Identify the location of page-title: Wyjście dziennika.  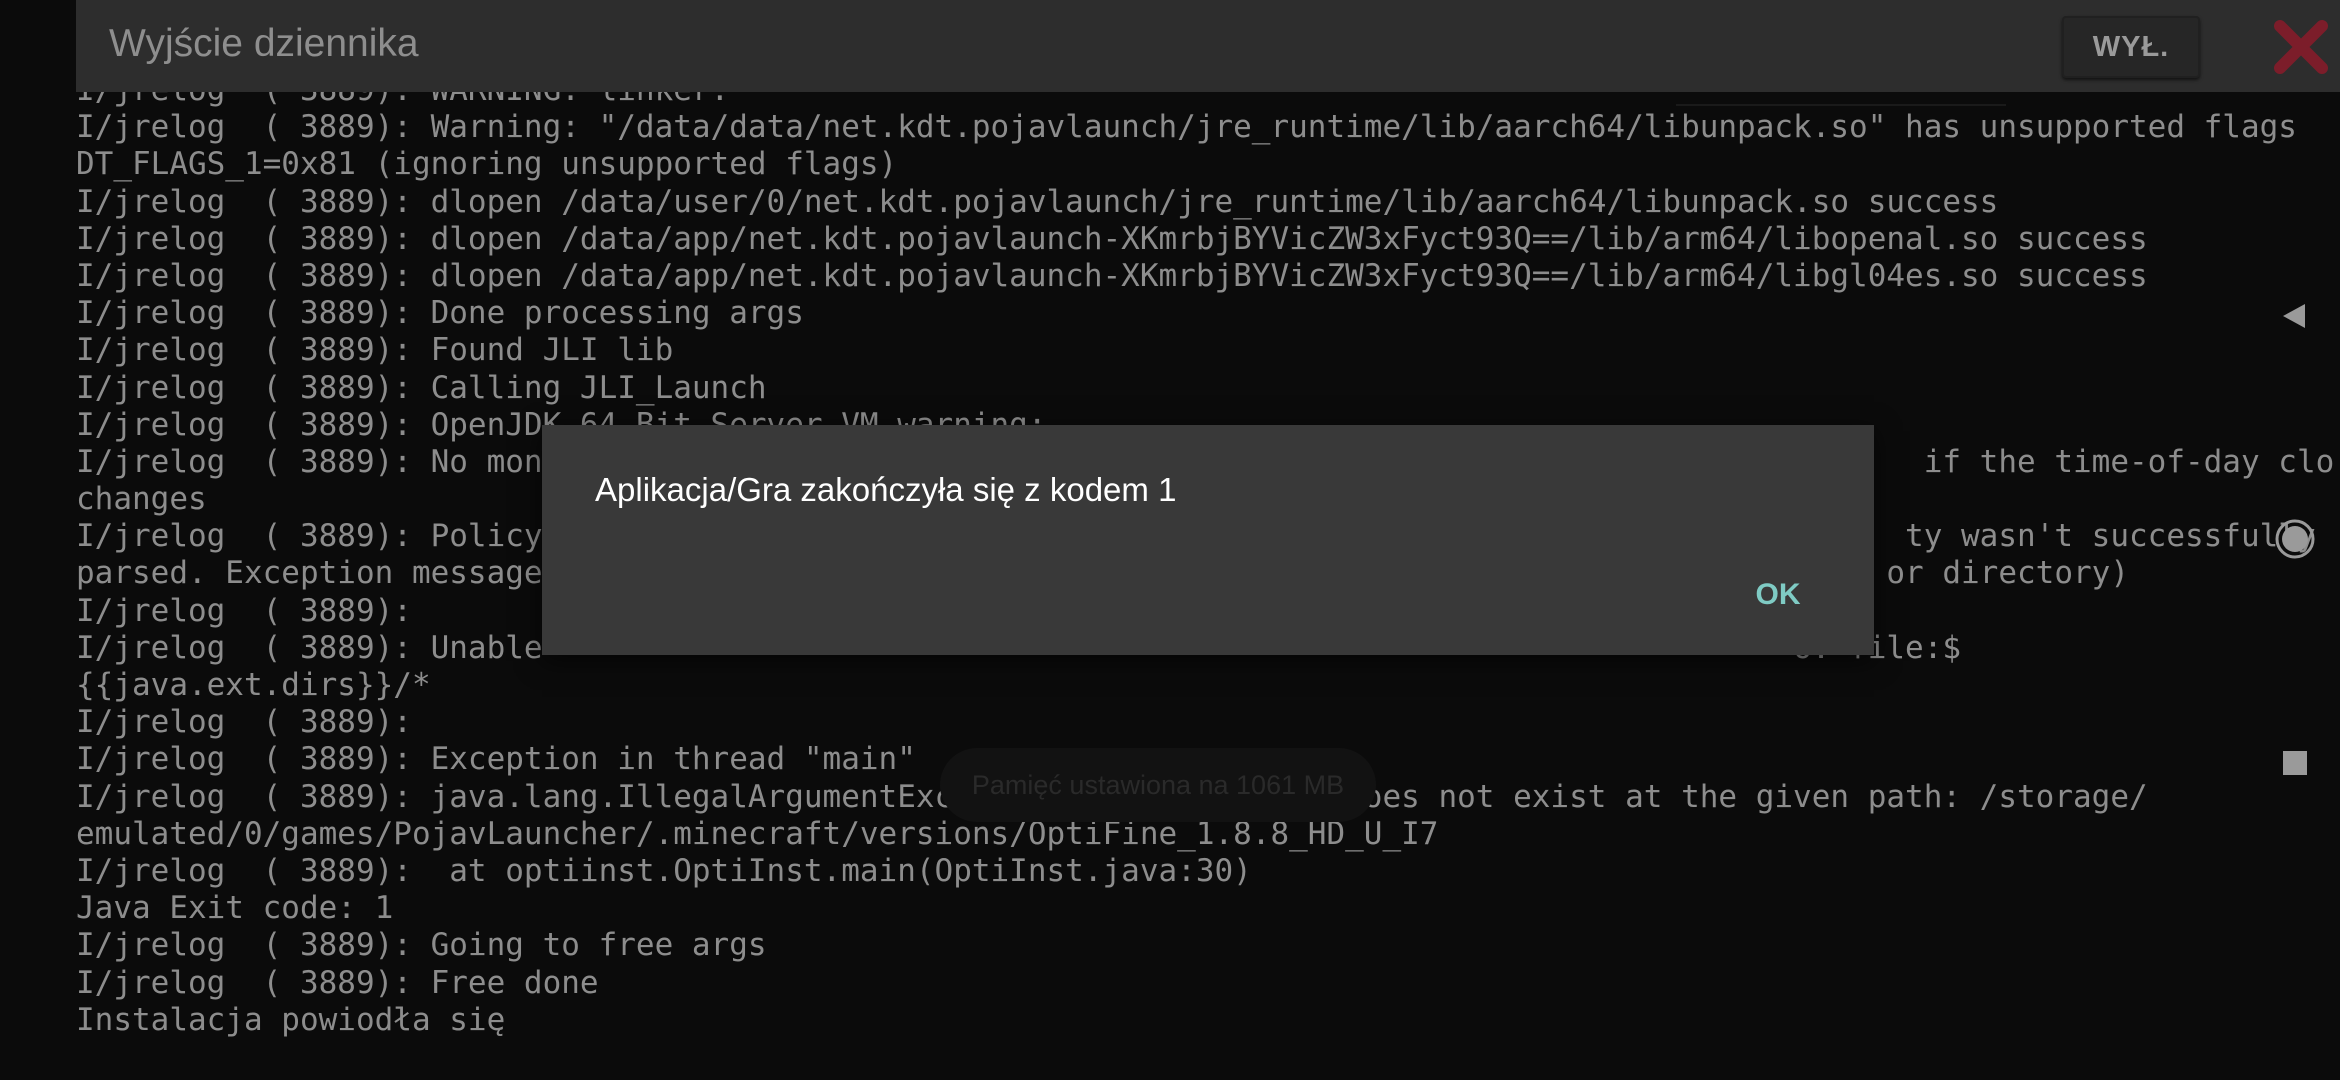
(264, 43).